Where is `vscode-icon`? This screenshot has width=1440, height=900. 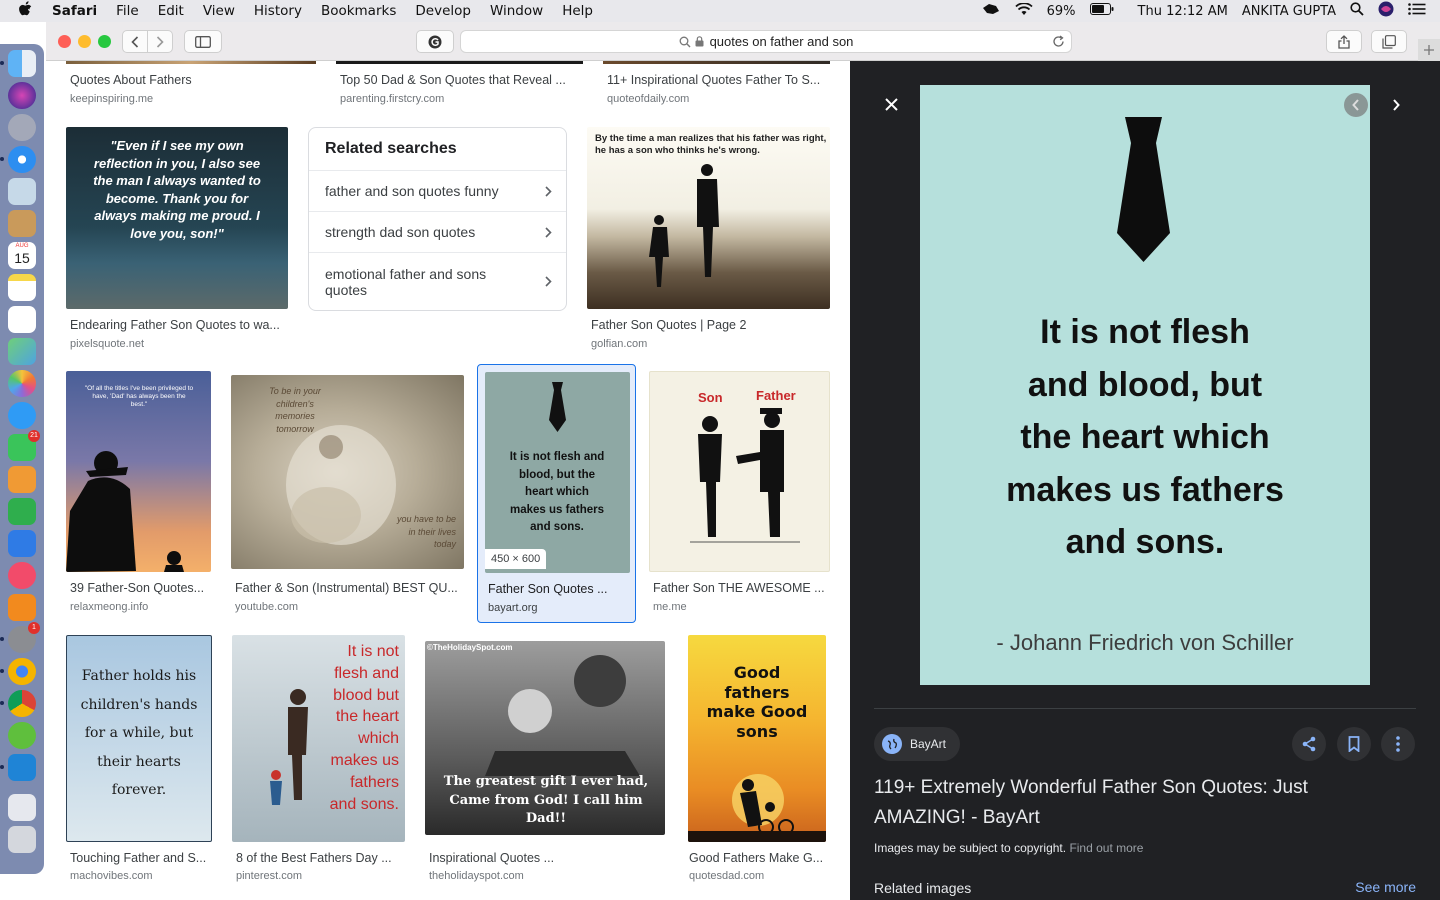
vscode-icon is located at coordinates (18, 767).